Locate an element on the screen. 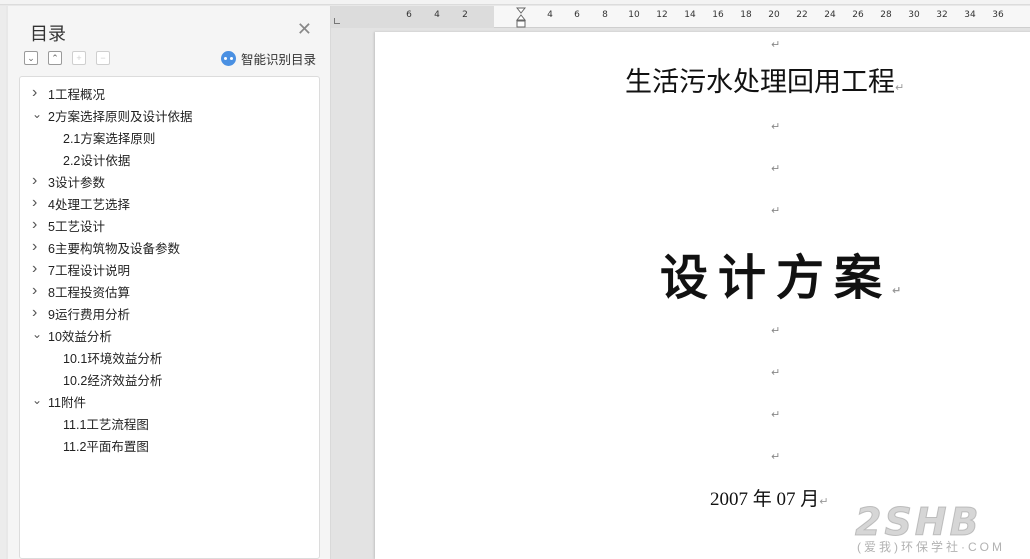 This screenshot has width=1030, height=559. ruler-tick-label: 24 is located at coordinates (830, 15).